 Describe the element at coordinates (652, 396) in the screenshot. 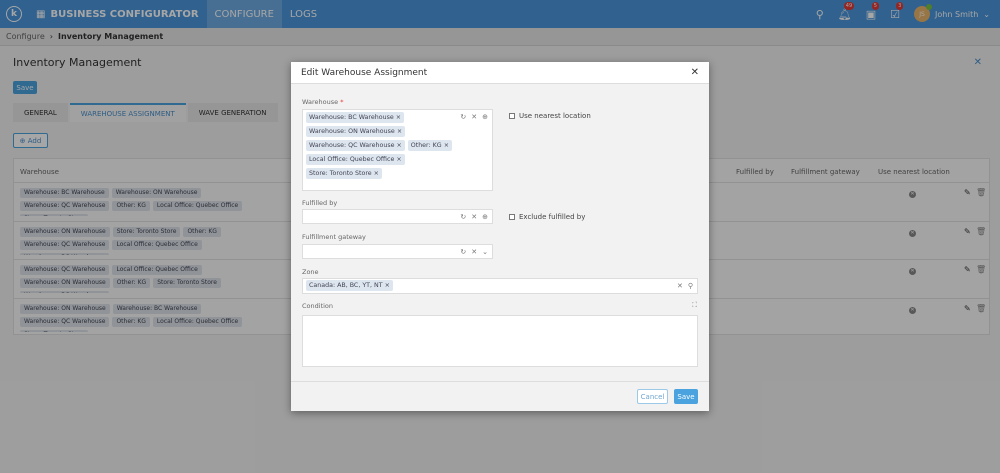

I see `cancel-button: Cancel` at that location.